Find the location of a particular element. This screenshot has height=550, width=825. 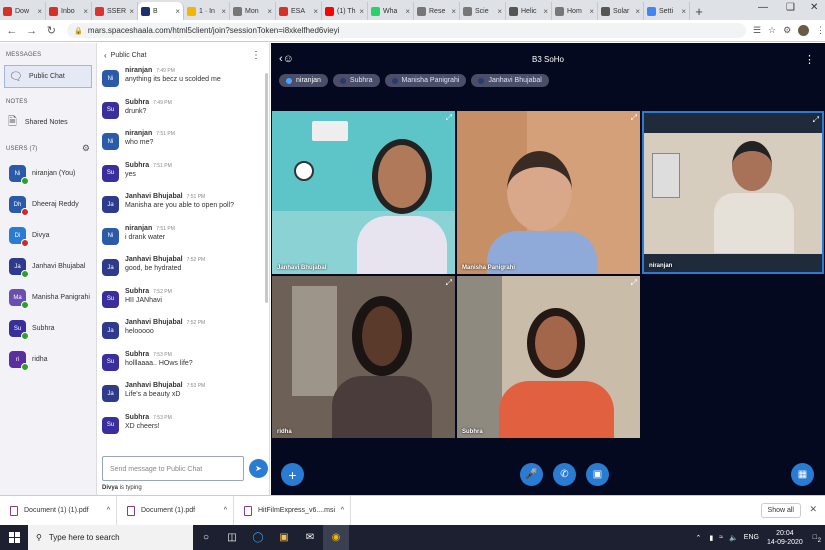

user-list-item: Ja Janhavi Bhujabal is located at coordinates (48, 266).